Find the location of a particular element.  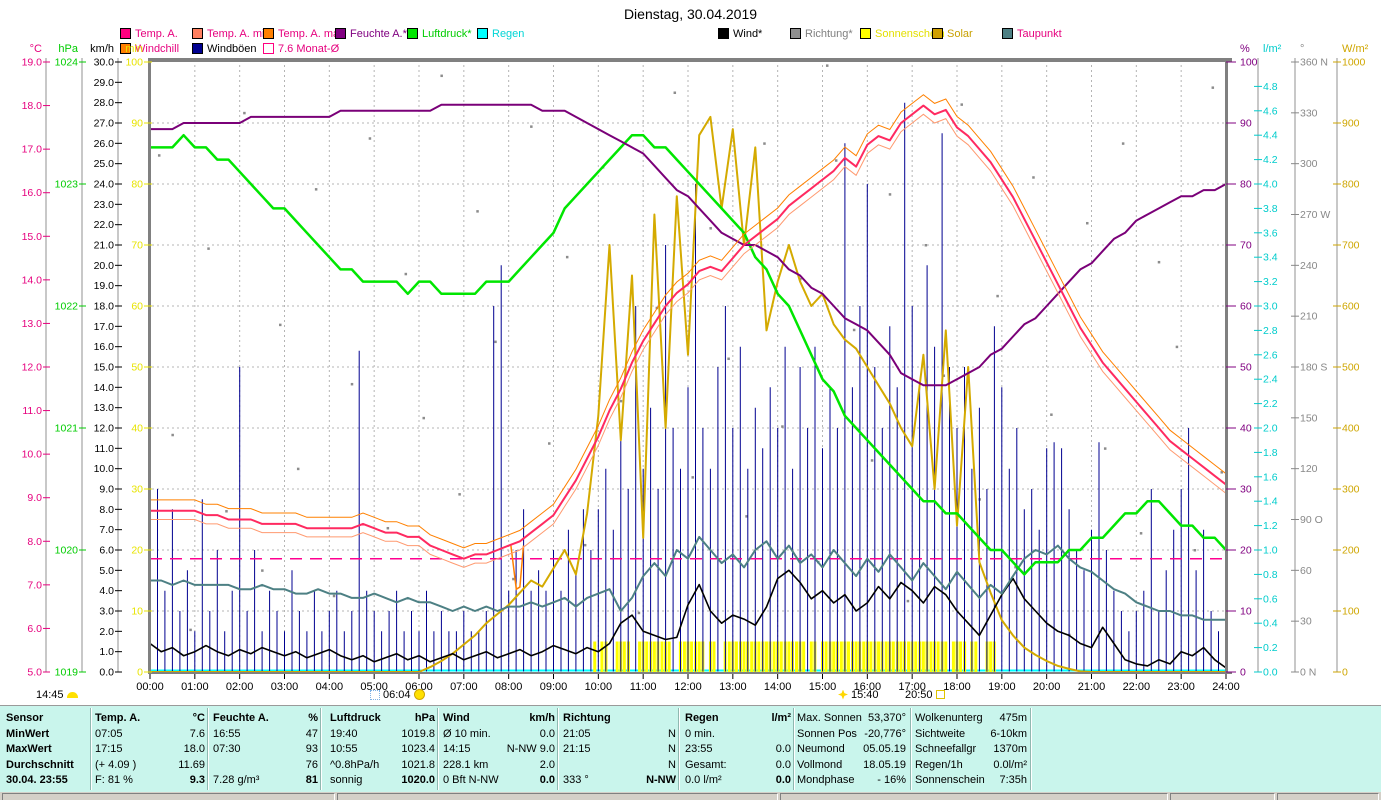

table-row: MaxWert is located at coordinates (46, 749).